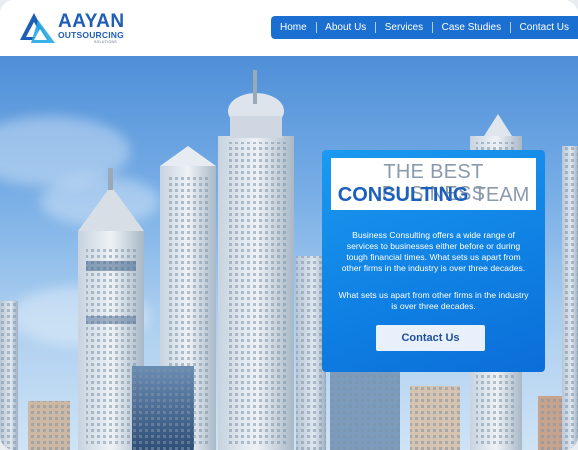  I want to click on nav-contact-us: Contact Us, so click(544, 27).